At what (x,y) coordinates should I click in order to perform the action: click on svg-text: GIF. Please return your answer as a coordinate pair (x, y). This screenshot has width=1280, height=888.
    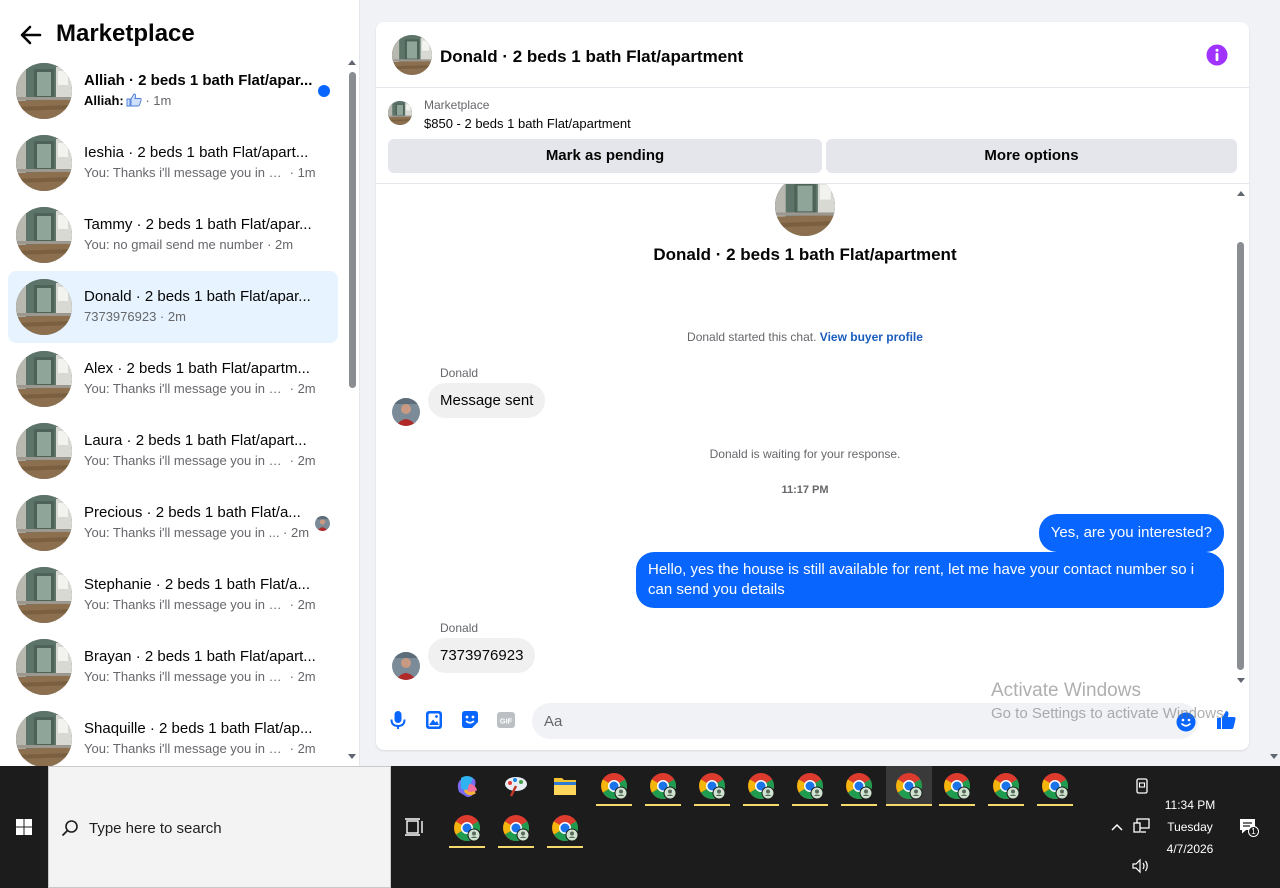
    Looking at the image, I should click on (506, 721).